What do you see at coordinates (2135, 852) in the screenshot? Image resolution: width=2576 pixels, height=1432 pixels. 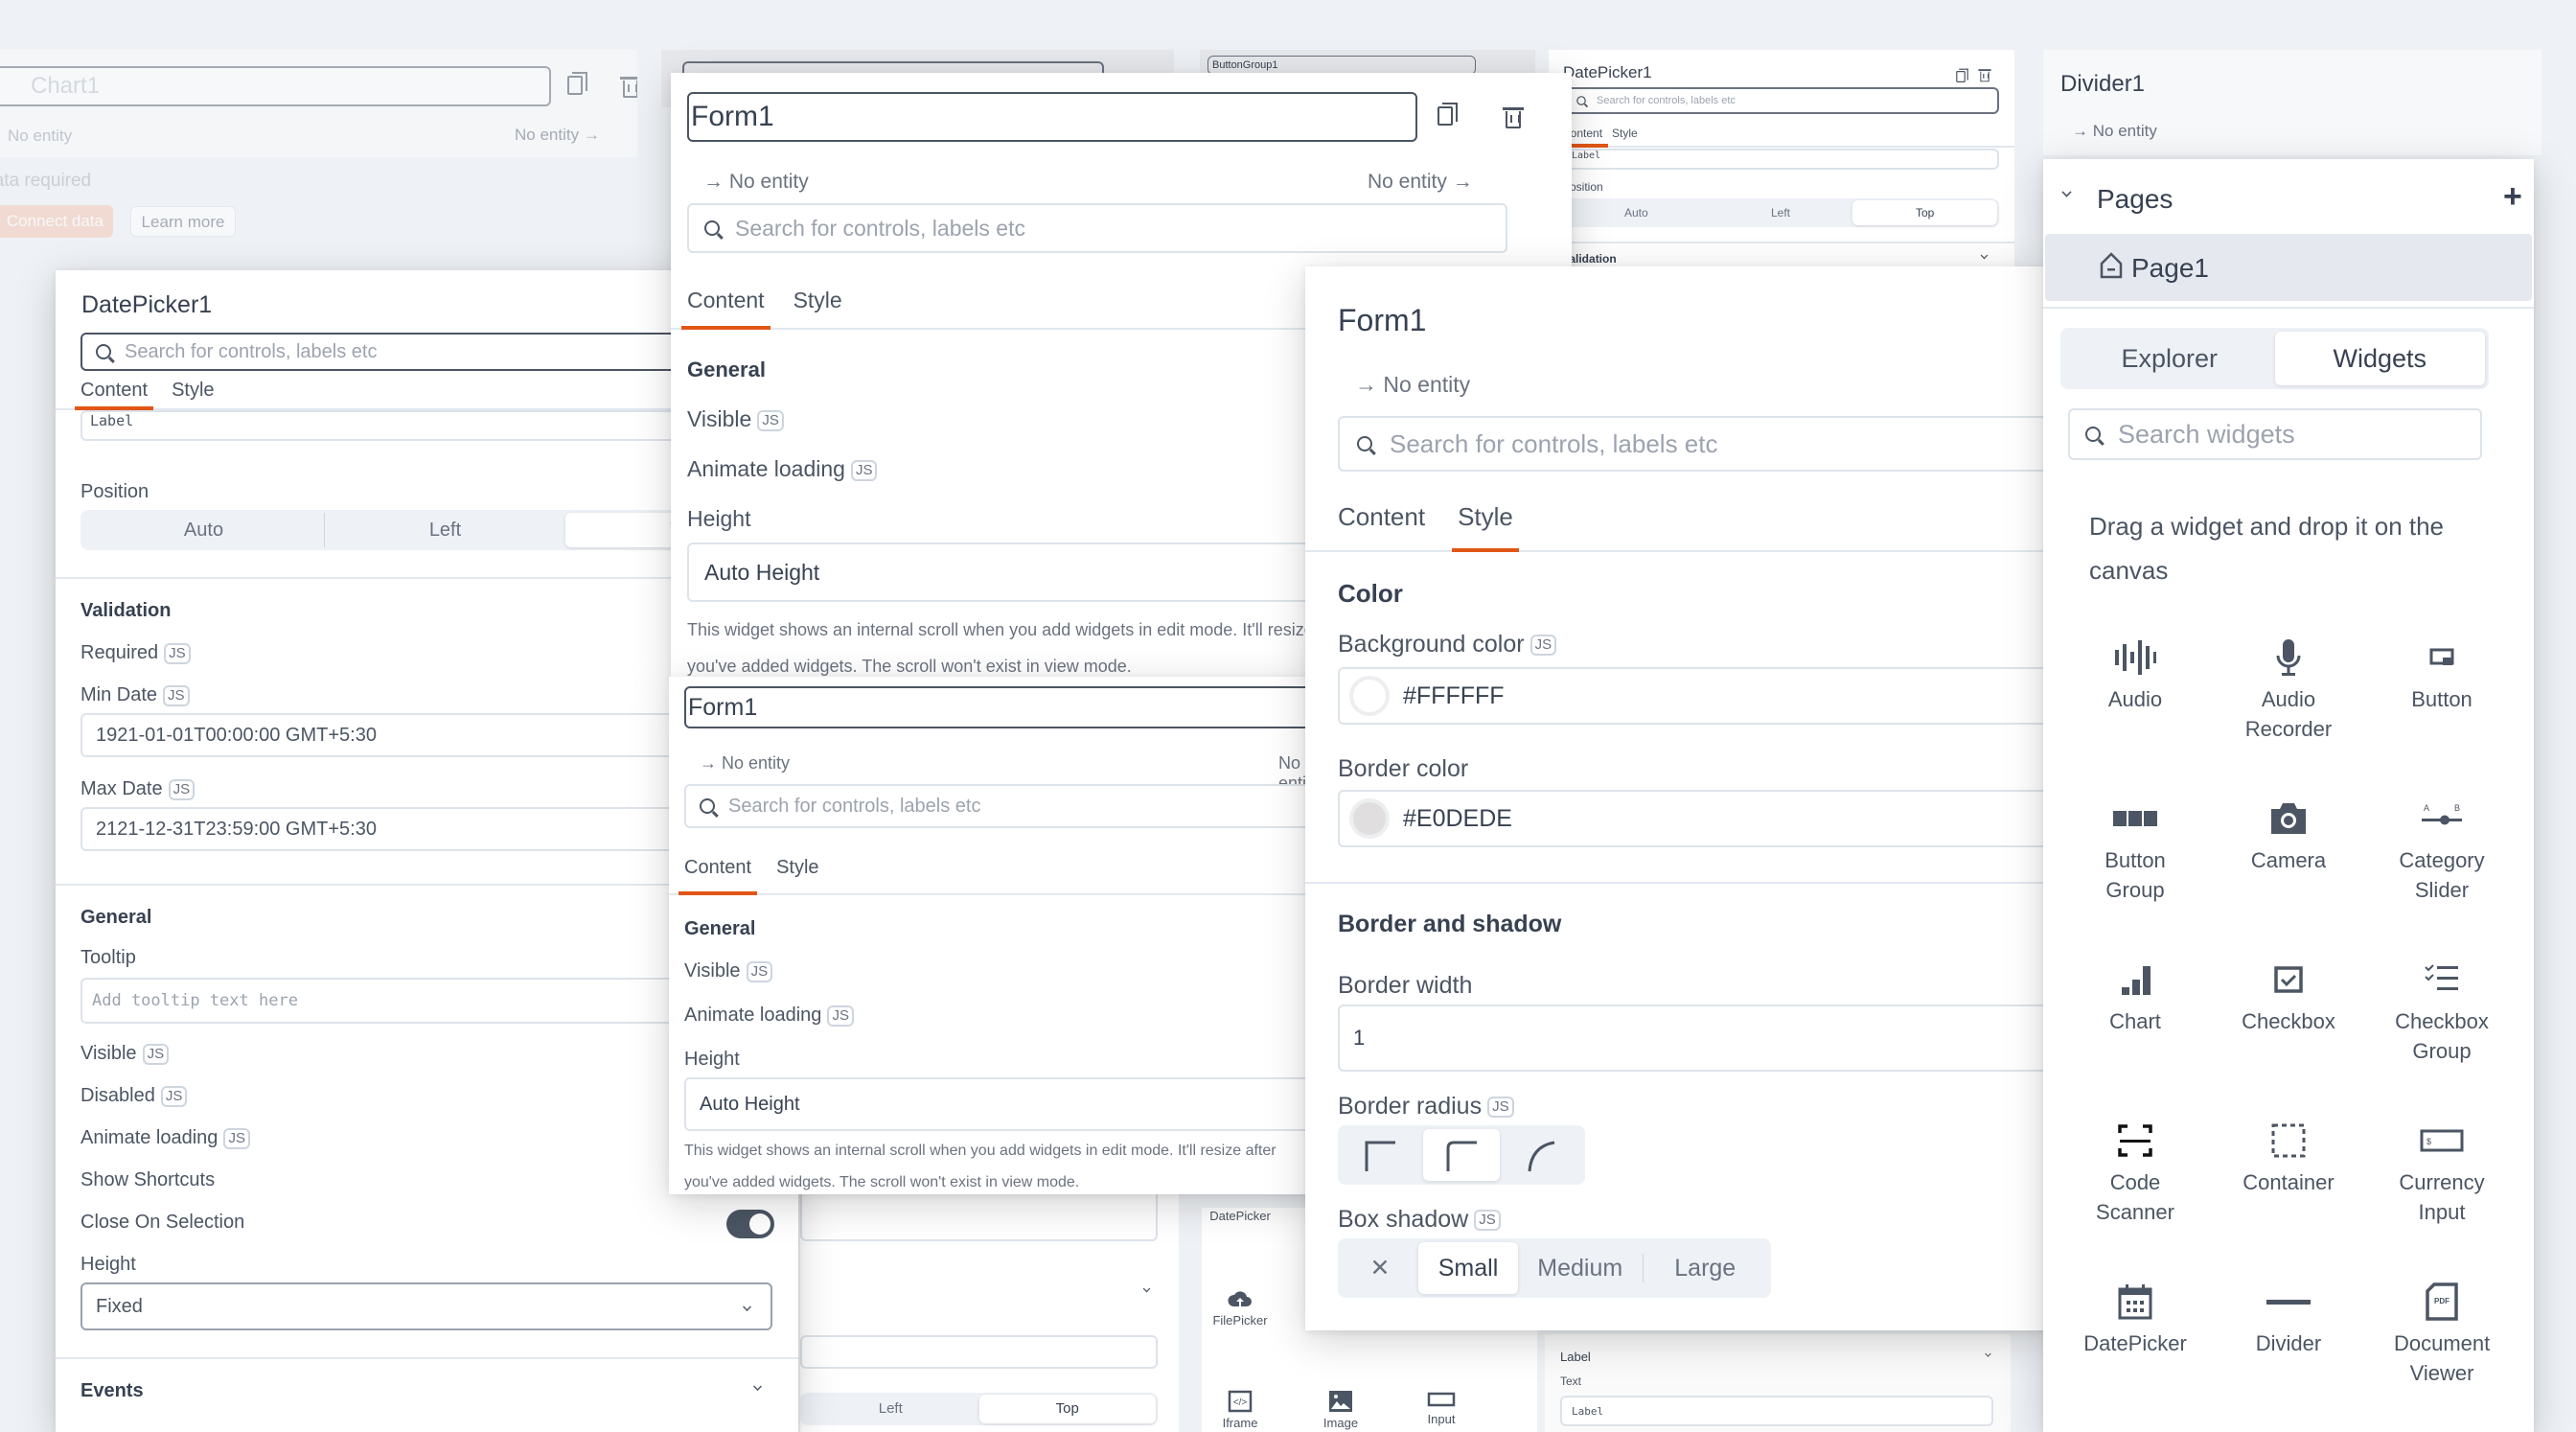 I see `widget-button-group: Button Group` at bounding box center [2135, 852].